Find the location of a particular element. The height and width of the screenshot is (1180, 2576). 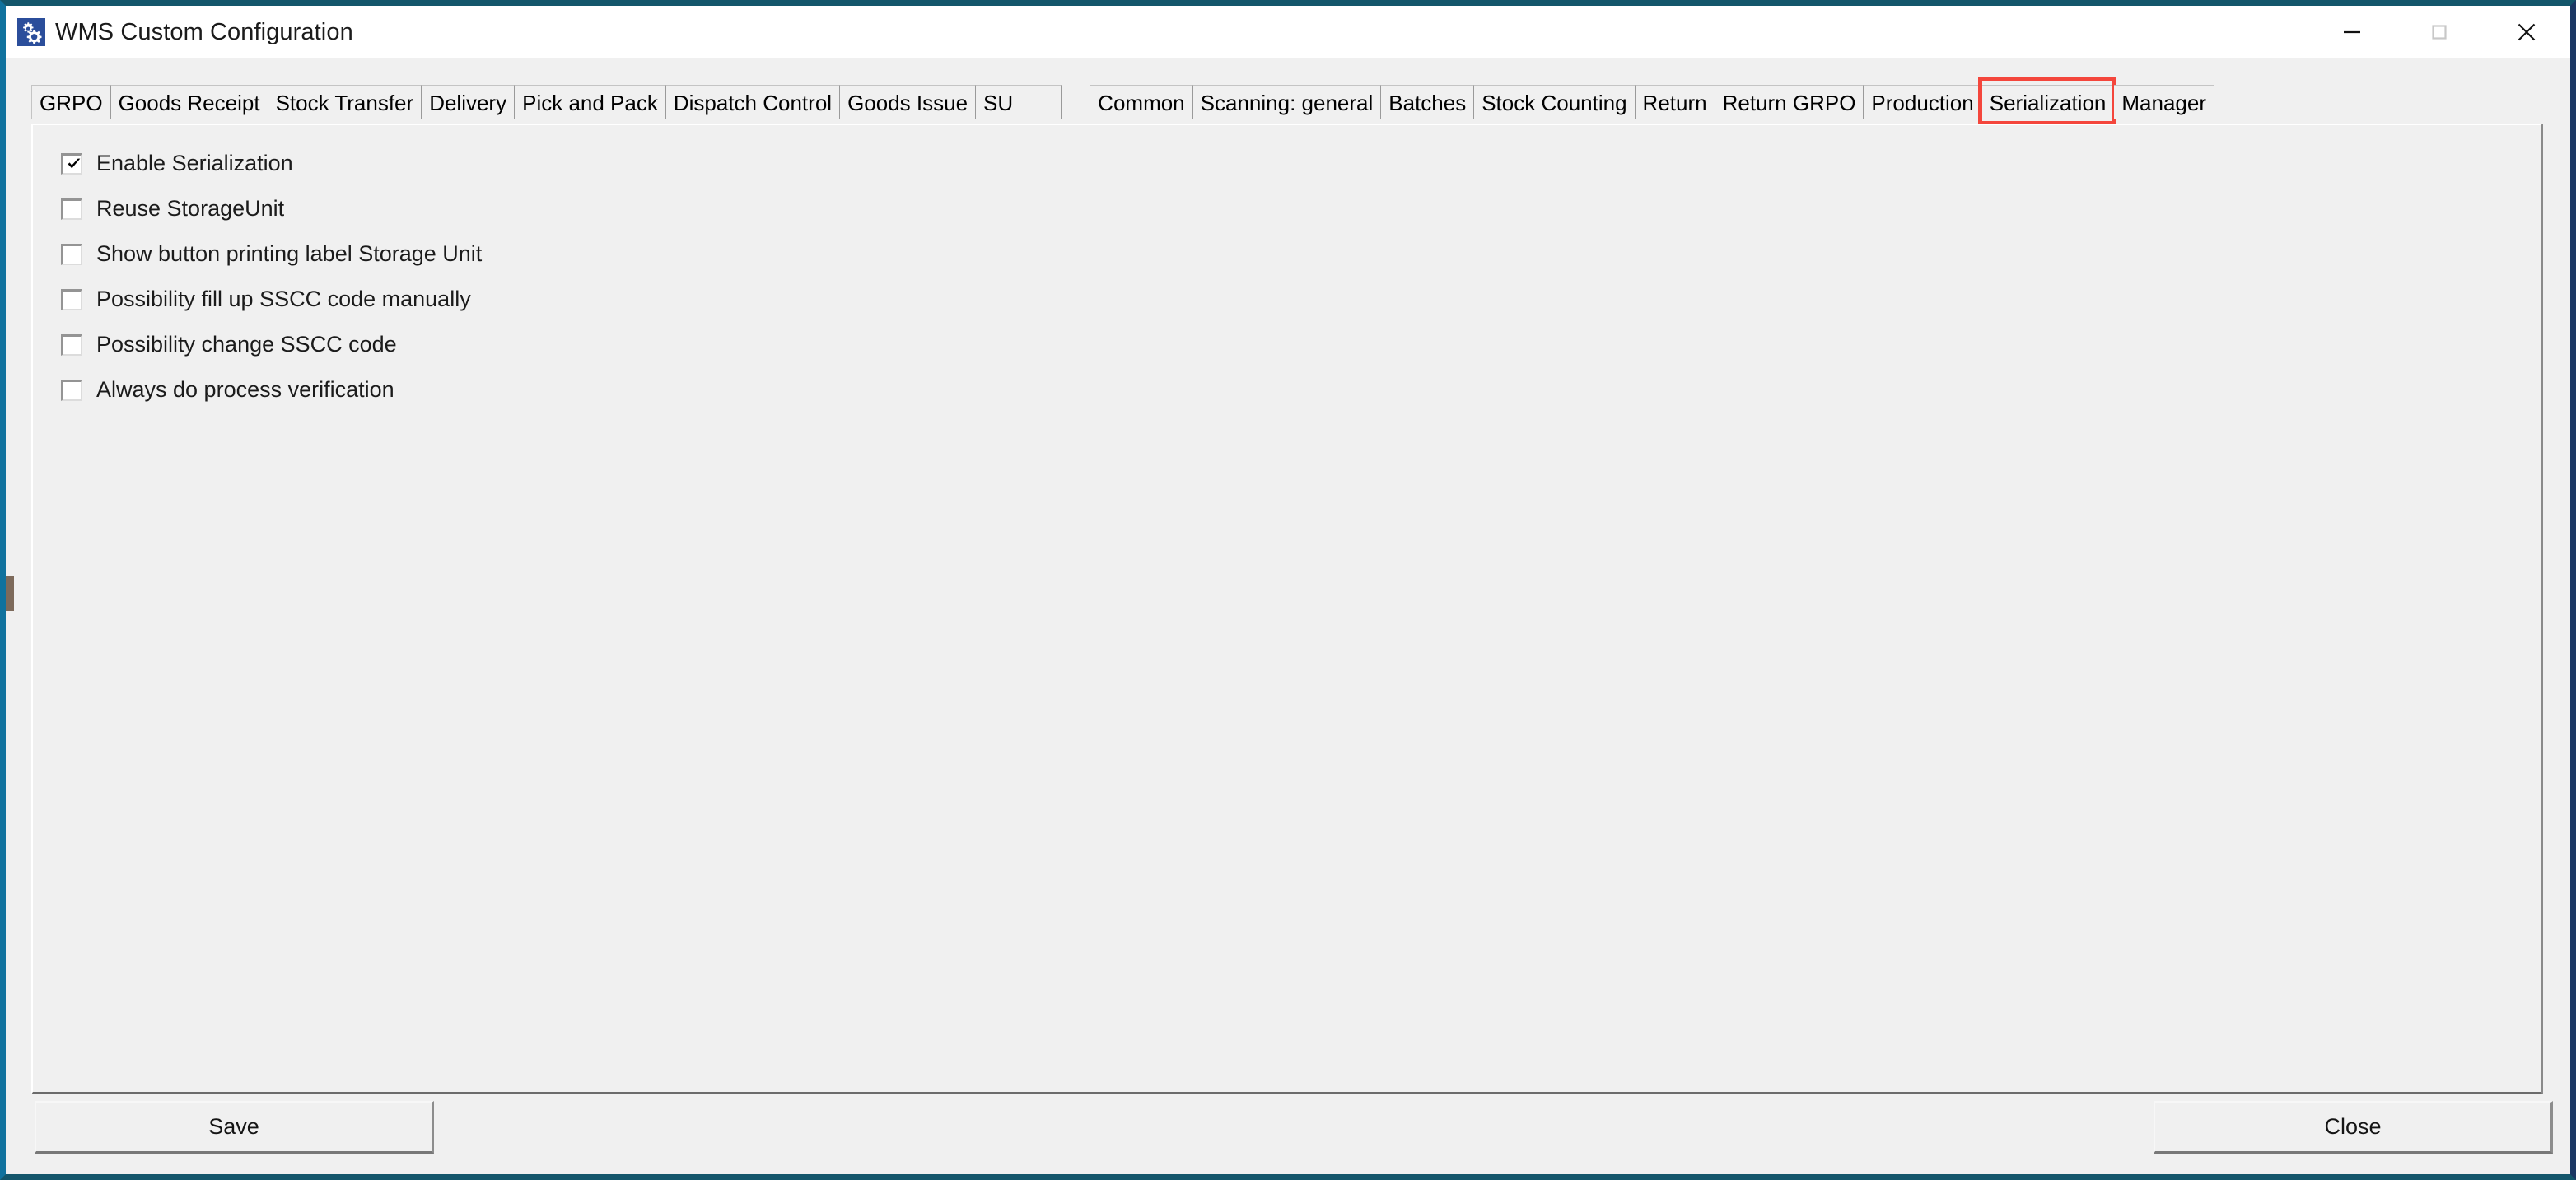

tab-scanning-general: Scanning: general is located at coordinates (1287, 102).